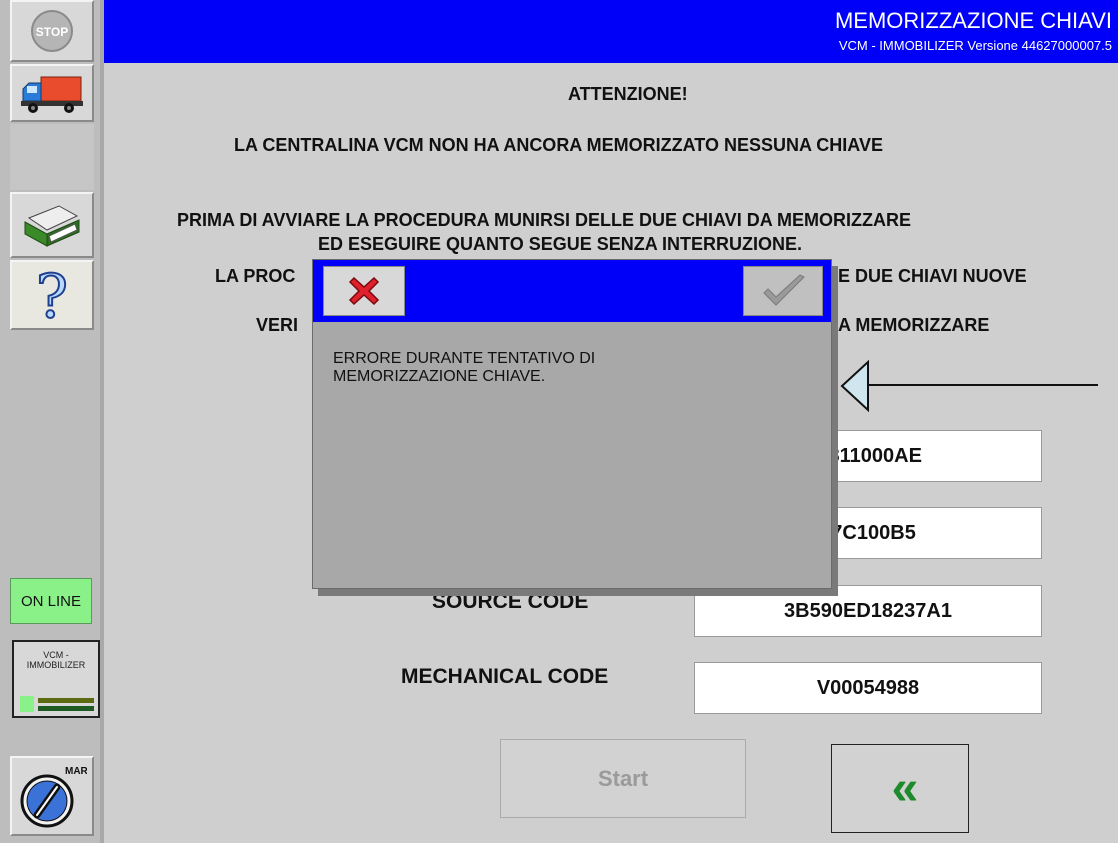  I want to click on dialog-close-button, so click(364, 291).